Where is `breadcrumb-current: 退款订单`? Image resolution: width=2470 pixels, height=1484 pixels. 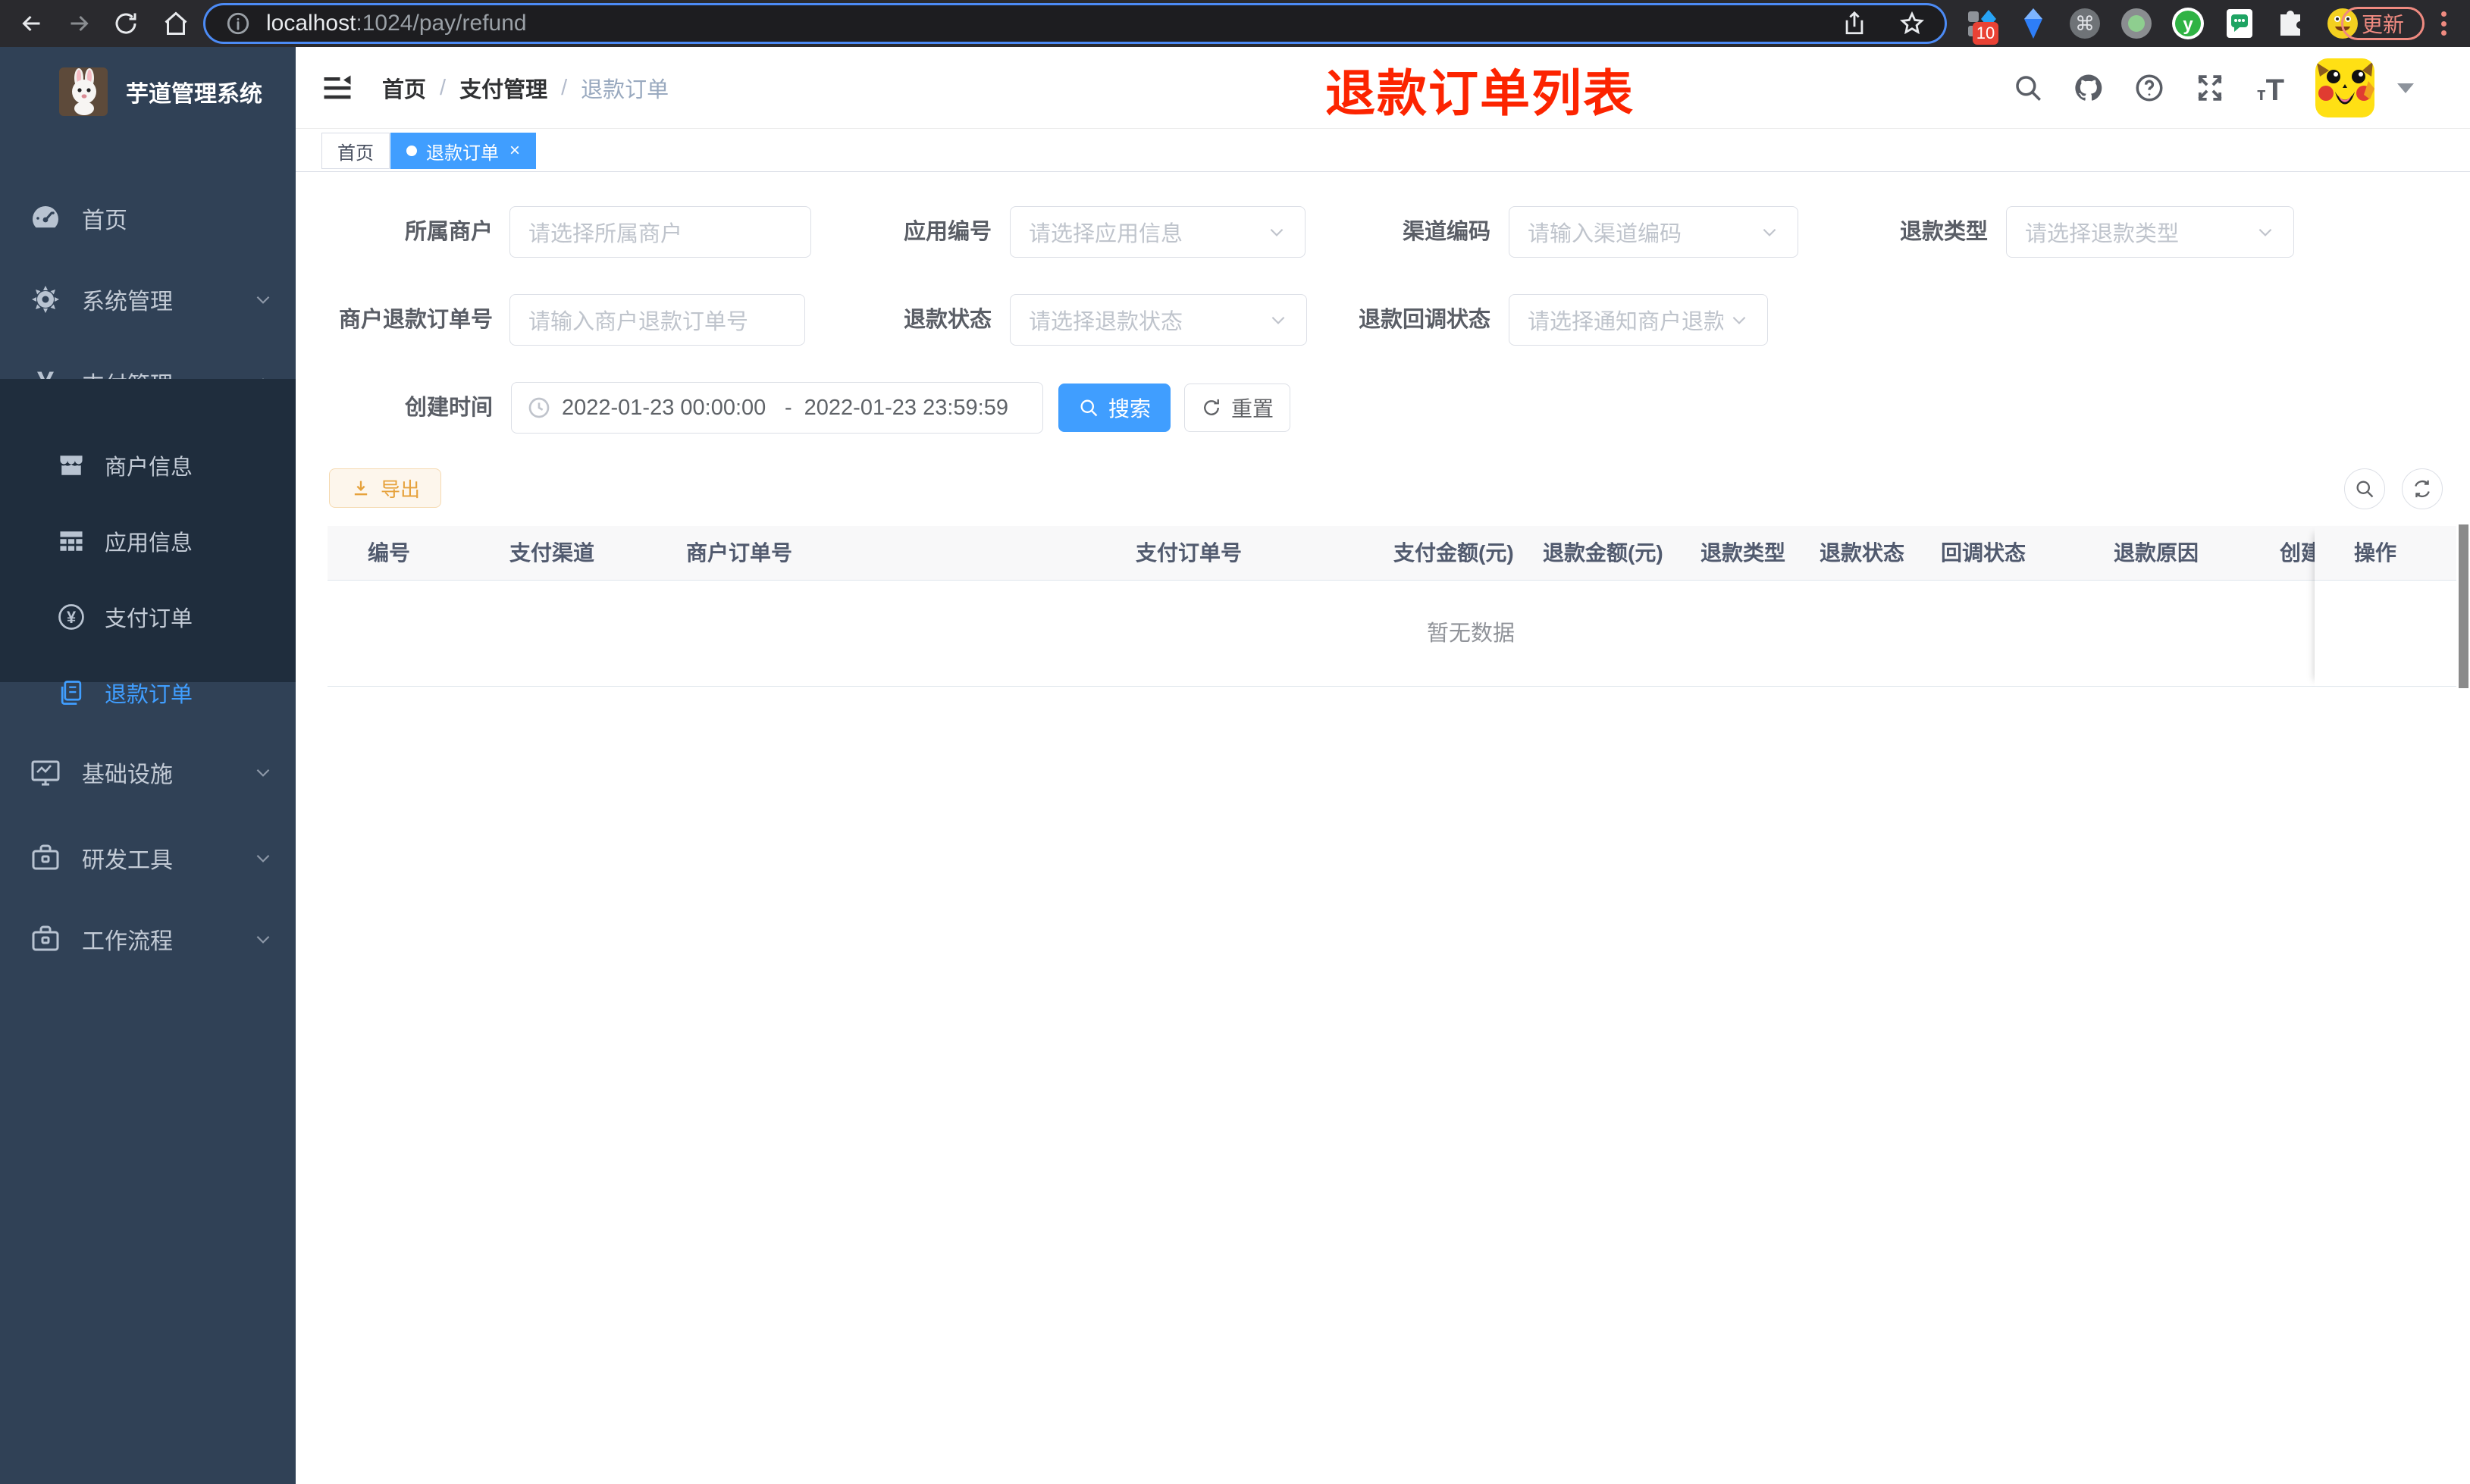
breadcrumb-current: 退款订单 is located at coordinates (625, 90).